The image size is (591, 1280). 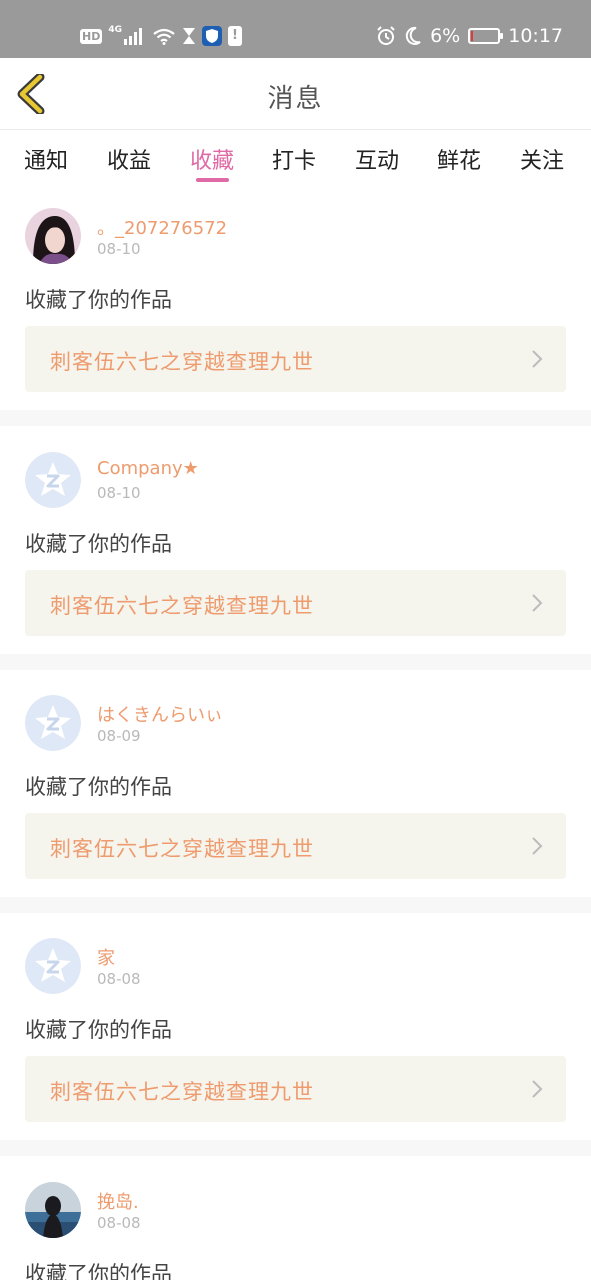 What do you see at coordinates (295, 99) in the screenshot?
I see `page-title: 消息` at bounding box center [295, 99].